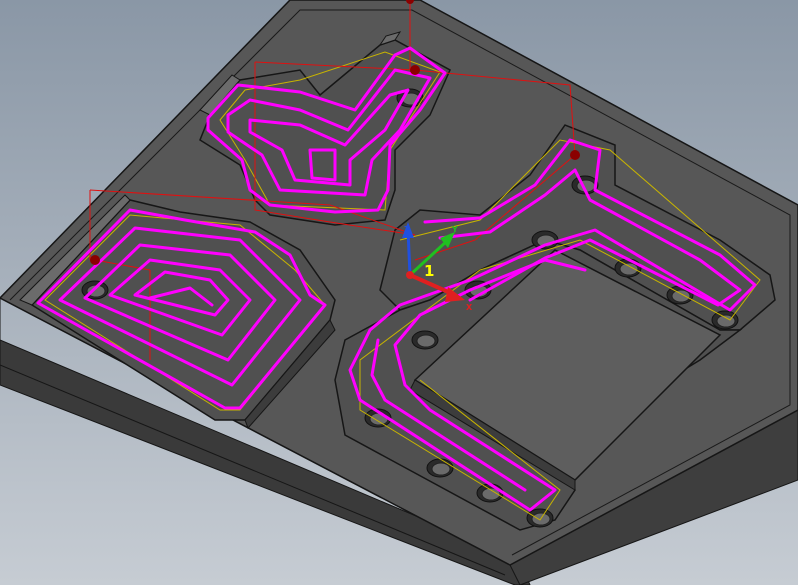 Image resolution: width=798 pixels, height=585 pixels. I want to click on z-axis-label: Z, so click(407, 229).